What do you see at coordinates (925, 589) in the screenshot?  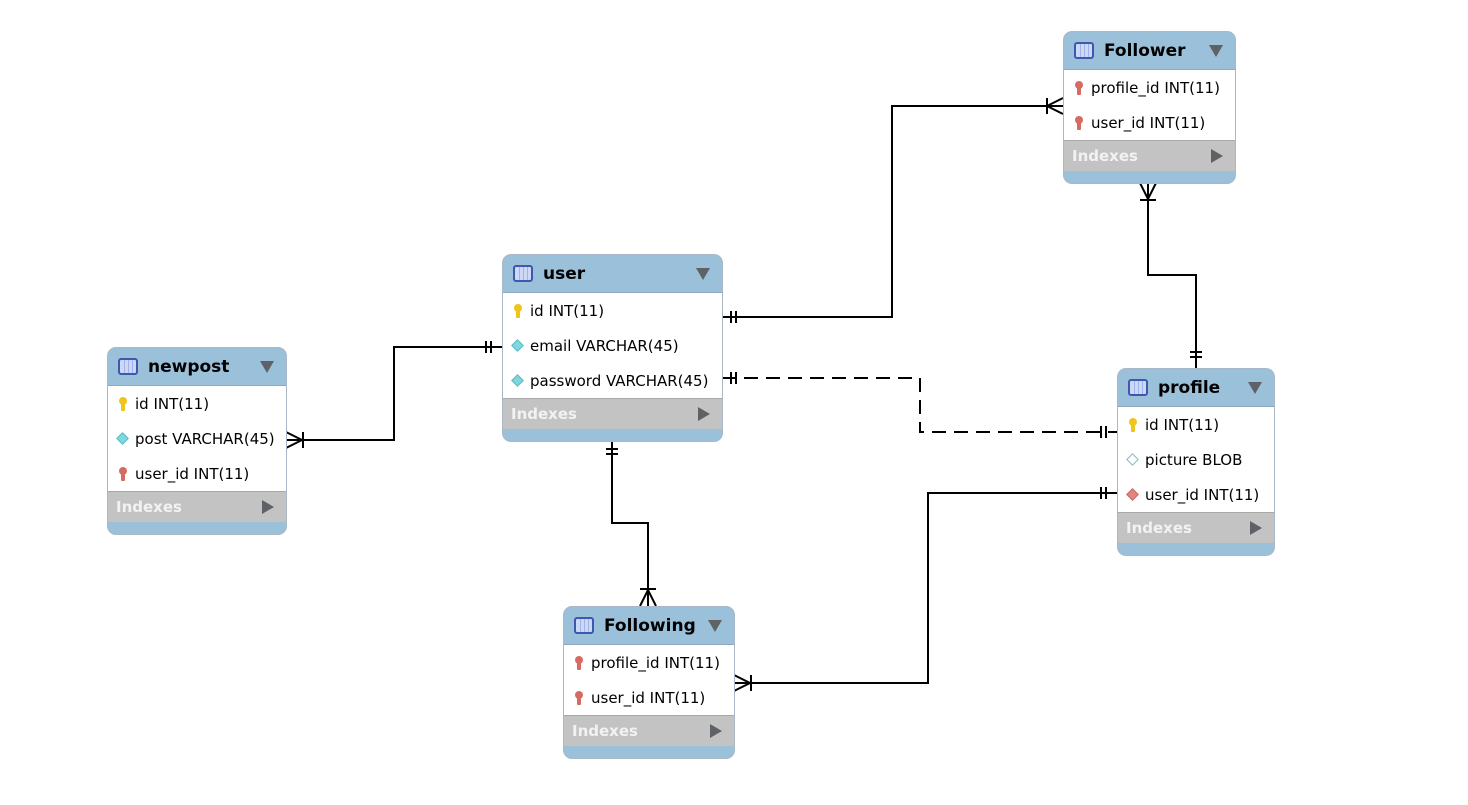 I see `relationship-profile-following` at bounding box center [925, 589].